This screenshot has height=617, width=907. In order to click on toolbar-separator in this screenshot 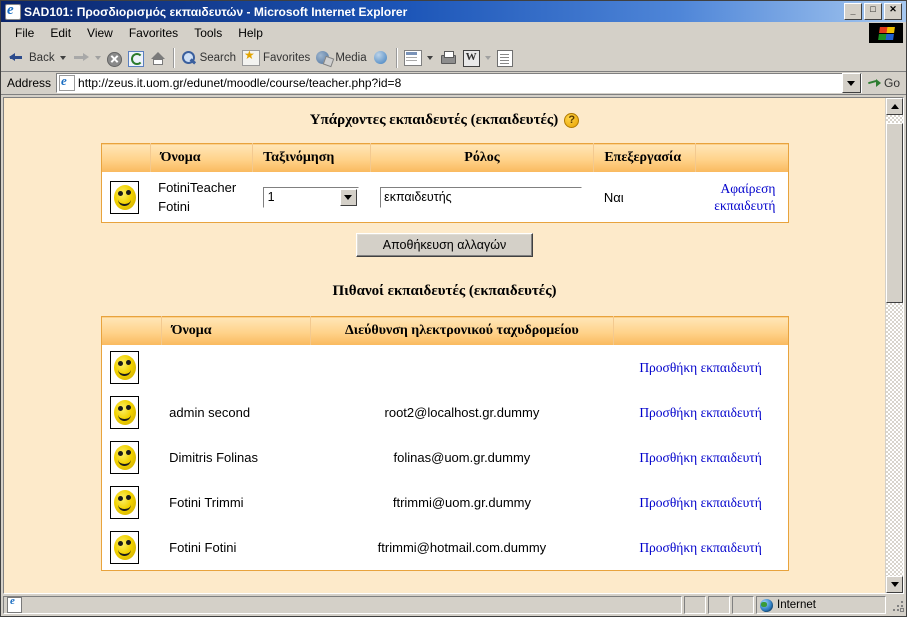, I will do `click(173, 58)`.